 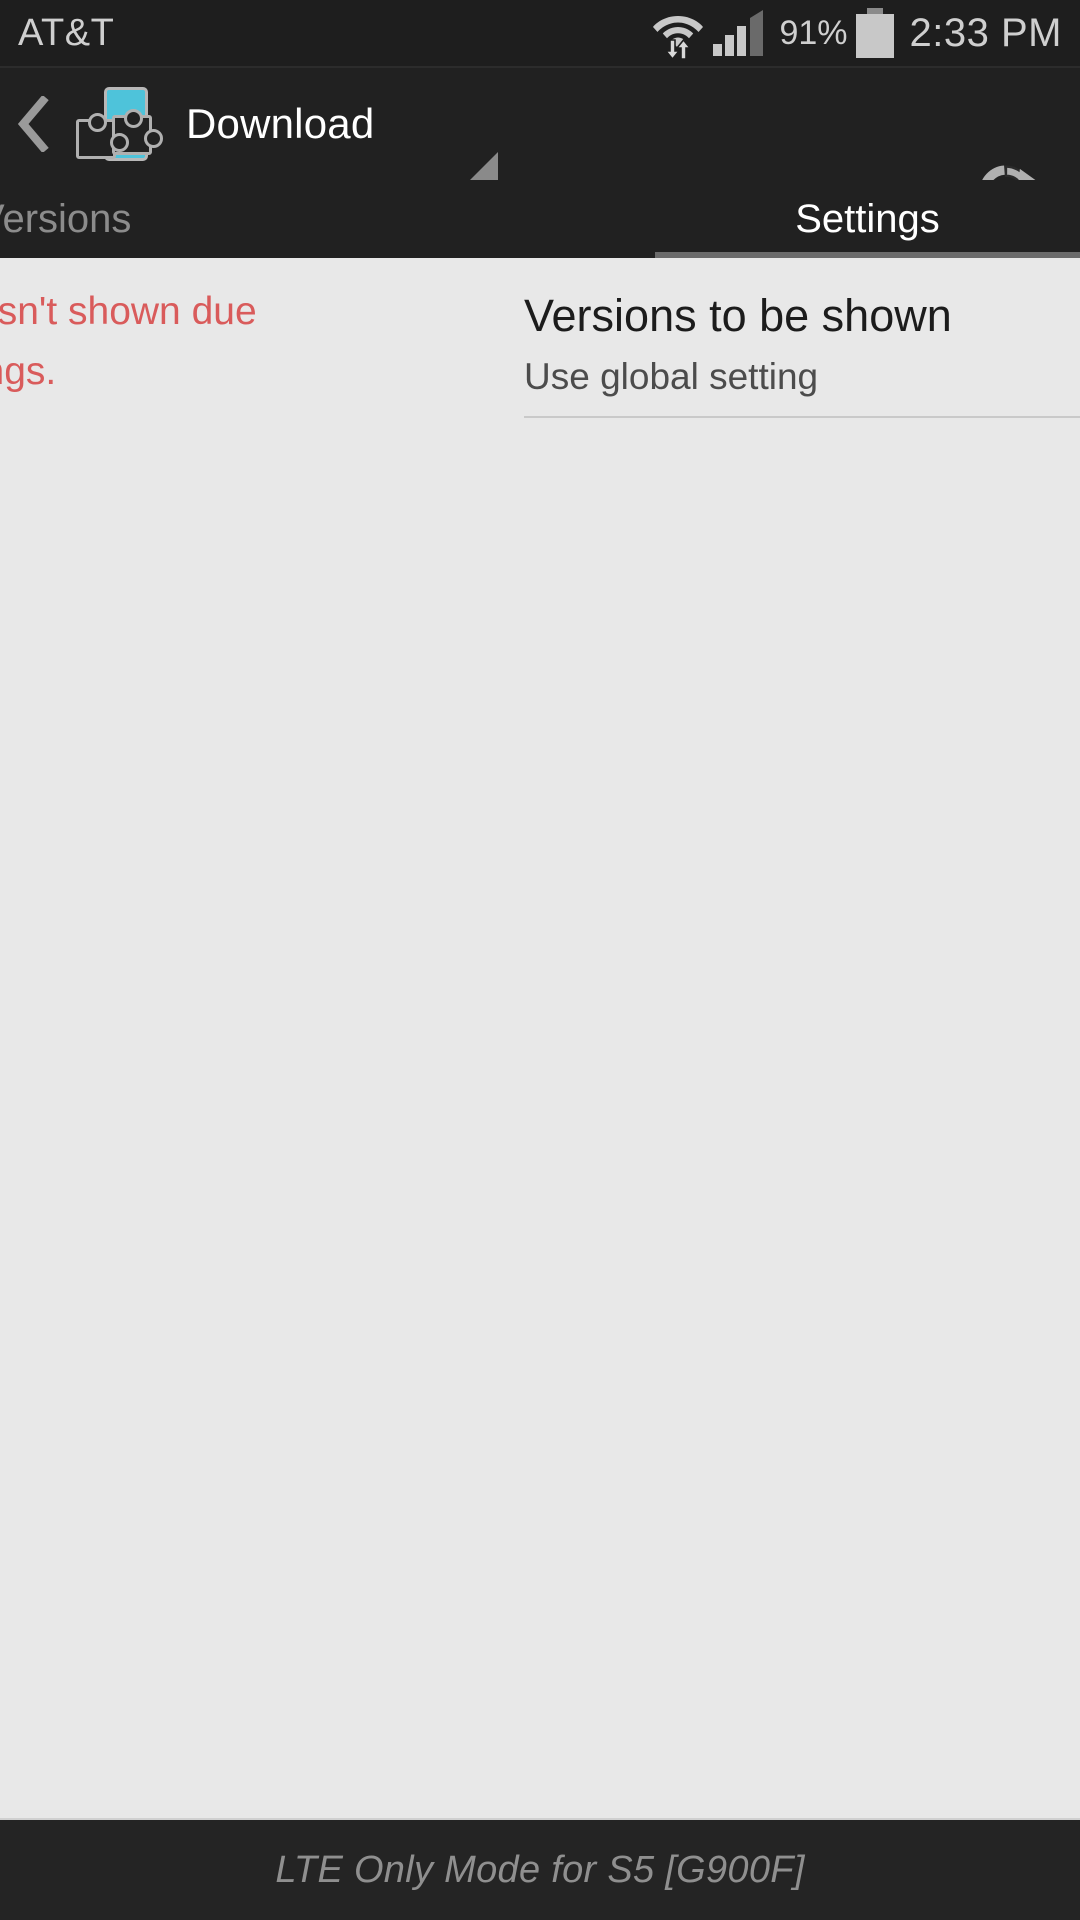 I want to click on warning-text-line-2: ic settings., so click(x=28, y=371).